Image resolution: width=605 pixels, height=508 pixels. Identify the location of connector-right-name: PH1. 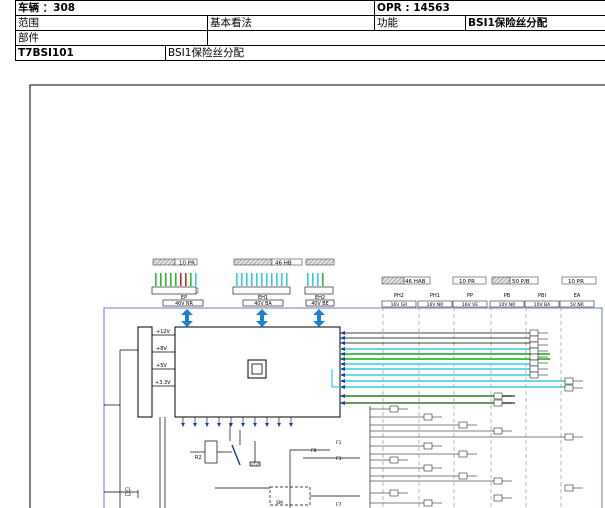
(435, 296).